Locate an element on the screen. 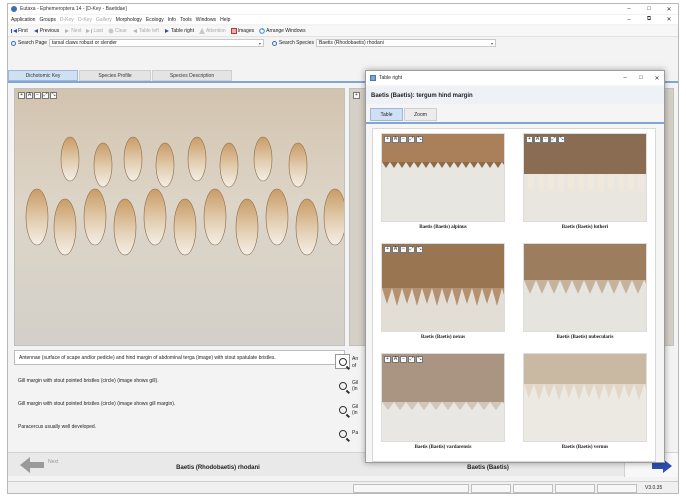 The height and width of the screenshot is (497, 686). menu-o-key: O-Key is located at coordinates (85, 20).